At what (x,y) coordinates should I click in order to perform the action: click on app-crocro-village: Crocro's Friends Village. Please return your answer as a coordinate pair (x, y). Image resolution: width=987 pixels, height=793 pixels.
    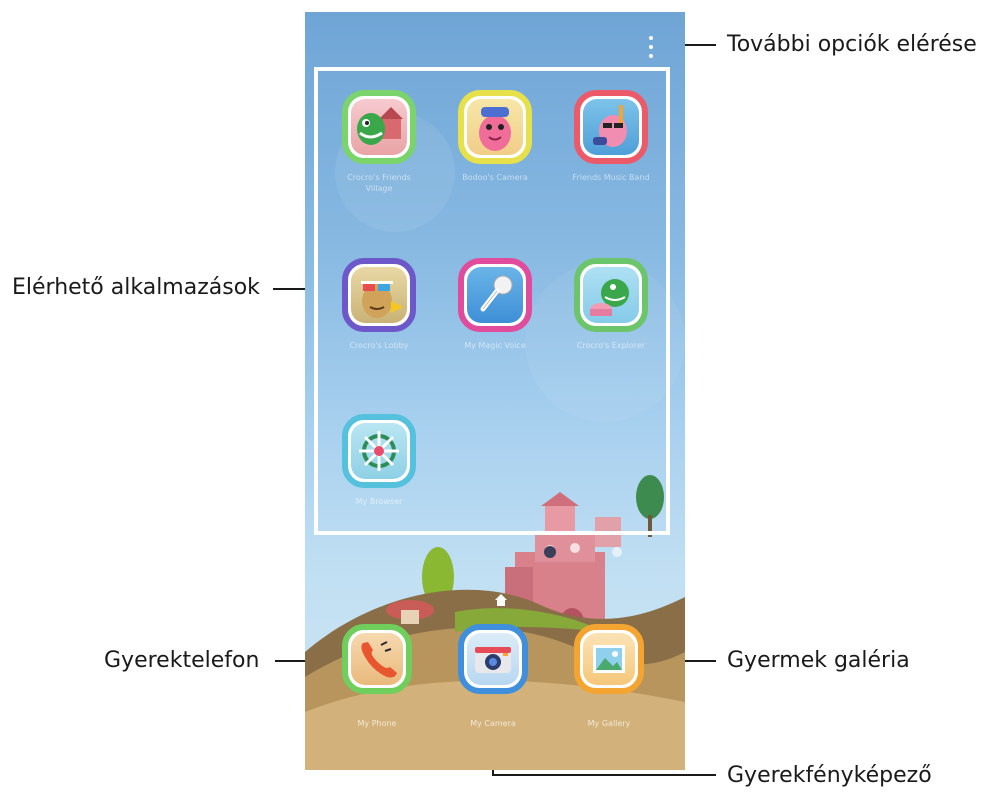
    Looking at the image, I should click on (379, 150).